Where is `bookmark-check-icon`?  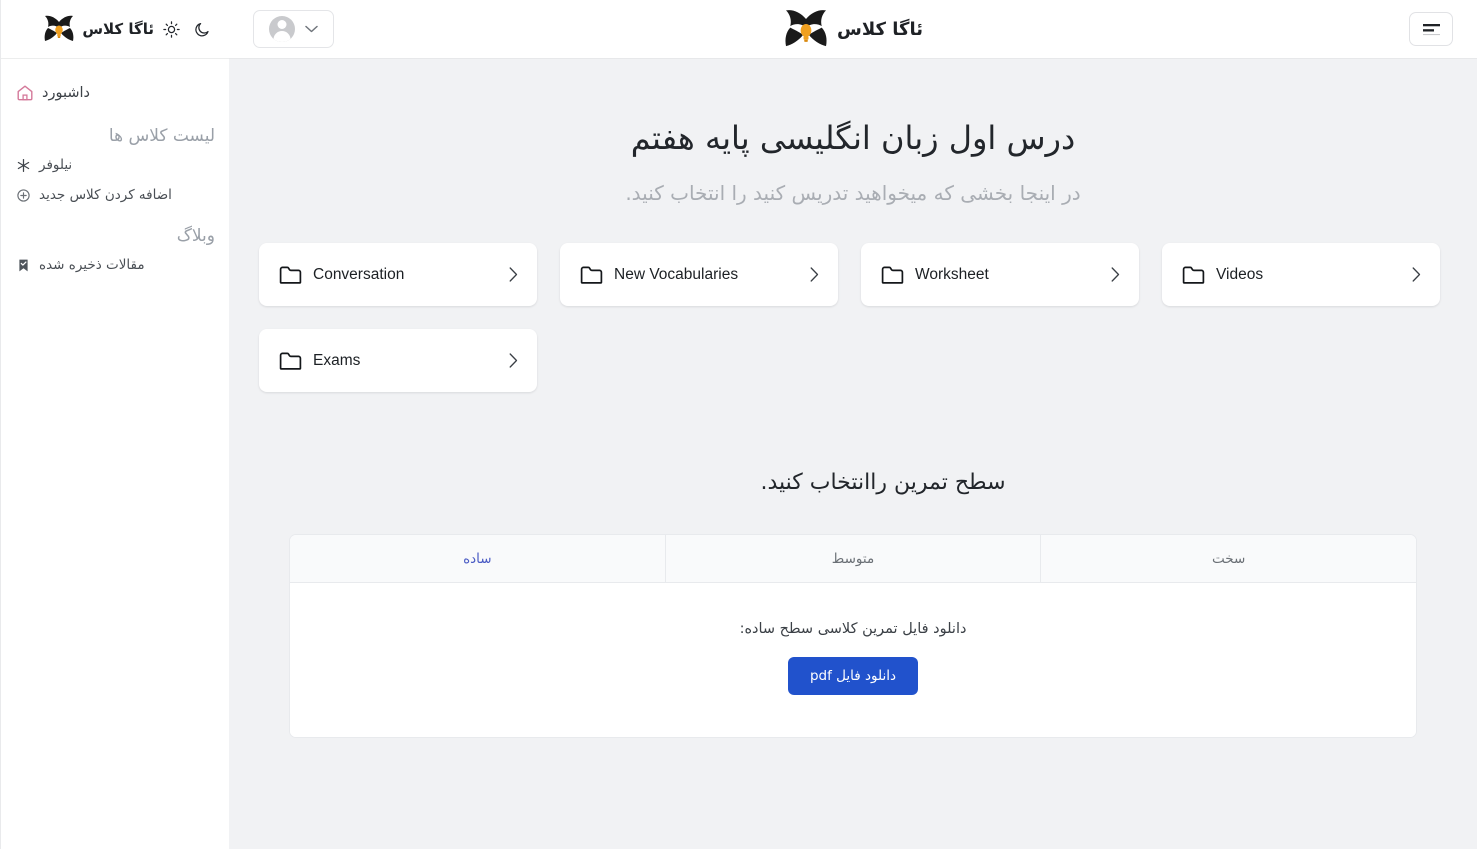 bookmark-check-icon is located at coordinates (23, 265).